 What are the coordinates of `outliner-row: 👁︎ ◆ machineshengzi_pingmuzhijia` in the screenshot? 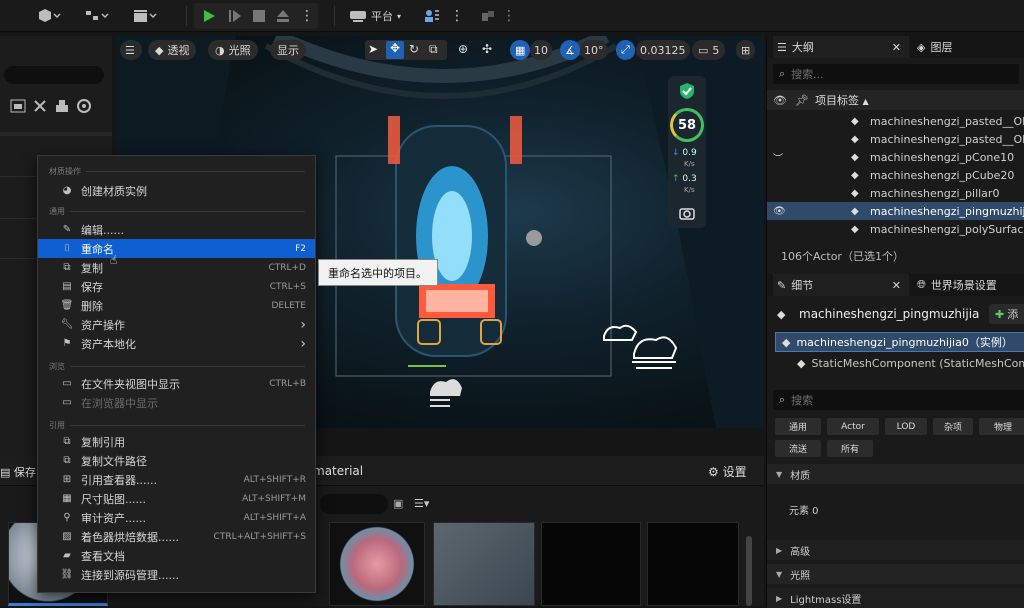 It's located at (895, 211).